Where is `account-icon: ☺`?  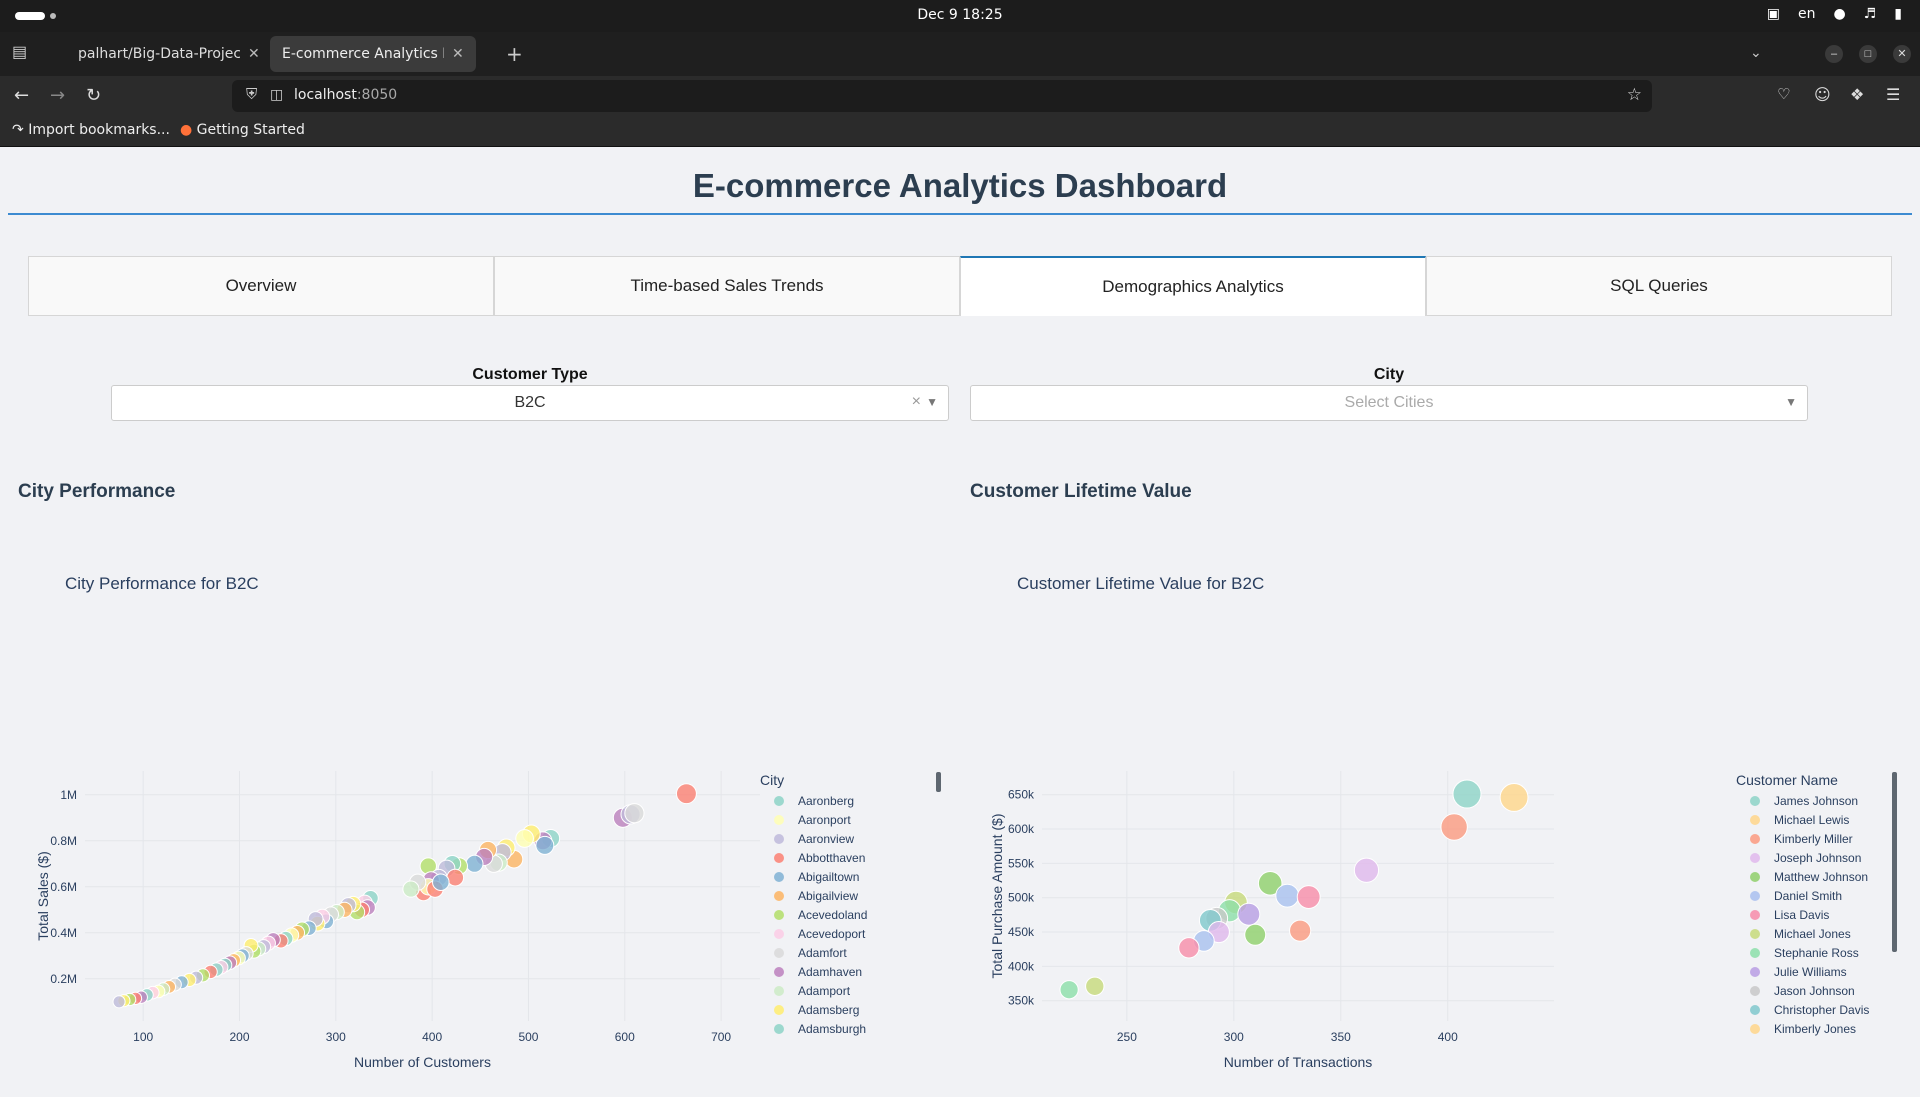 account-icon: ☺ is located at coordinates (1822, 94).